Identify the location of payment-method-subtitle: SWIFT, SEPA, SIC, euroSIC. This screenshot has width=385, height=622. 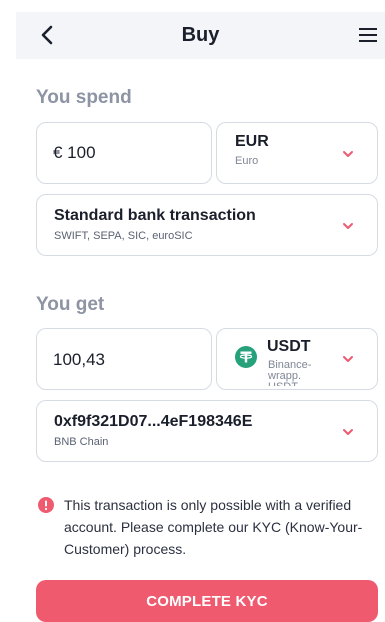
(123, 236).